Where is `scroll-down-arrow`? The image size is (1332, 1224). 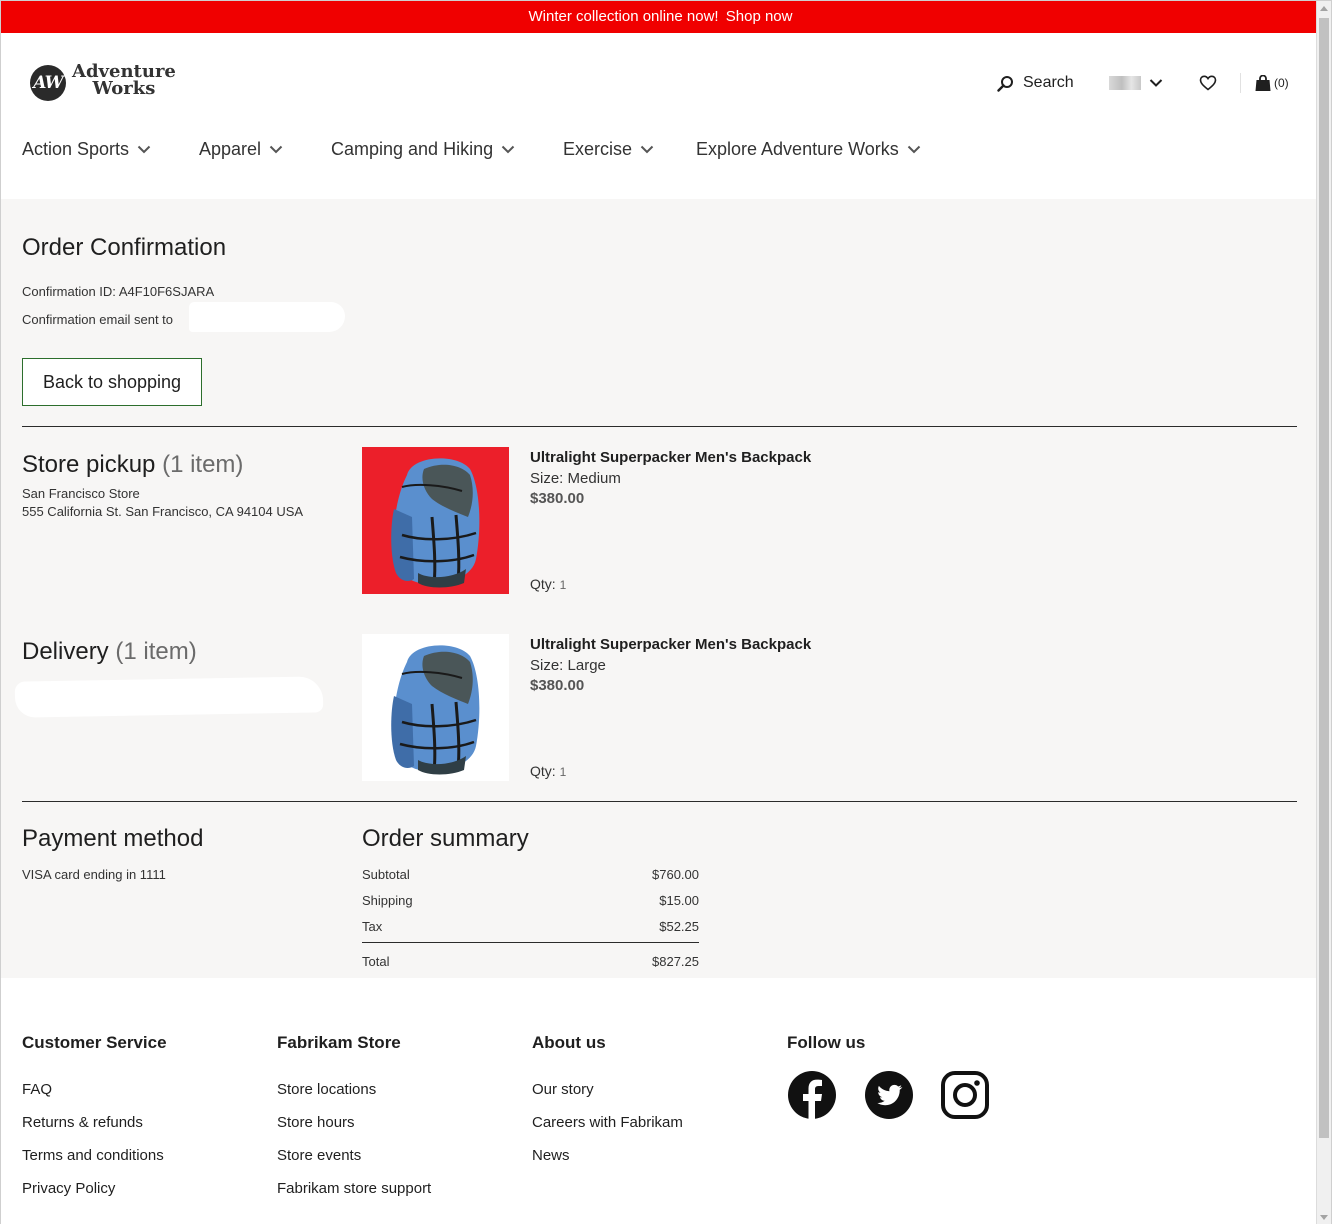
scroll-down-arrow is located at coordinates (1324, 1217).